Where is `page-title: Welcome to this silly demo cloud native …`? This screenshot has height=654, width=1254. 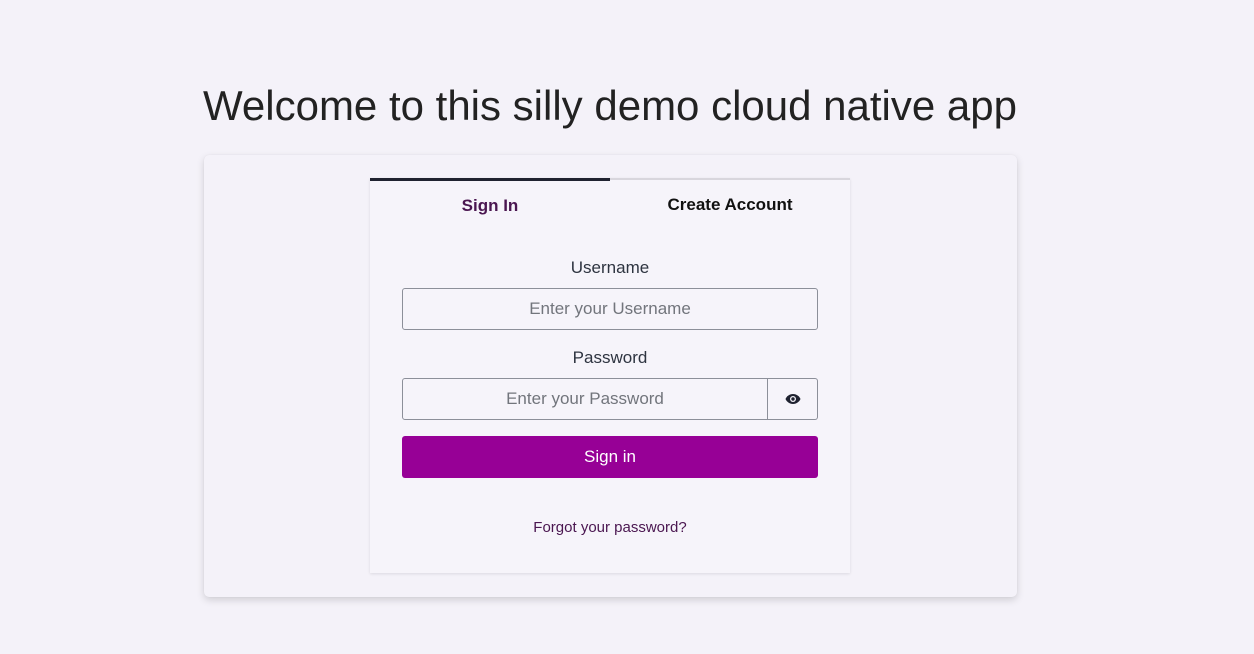 page-title: Welcome to this silly demo cloud native … is located at coordinates (610, 105).